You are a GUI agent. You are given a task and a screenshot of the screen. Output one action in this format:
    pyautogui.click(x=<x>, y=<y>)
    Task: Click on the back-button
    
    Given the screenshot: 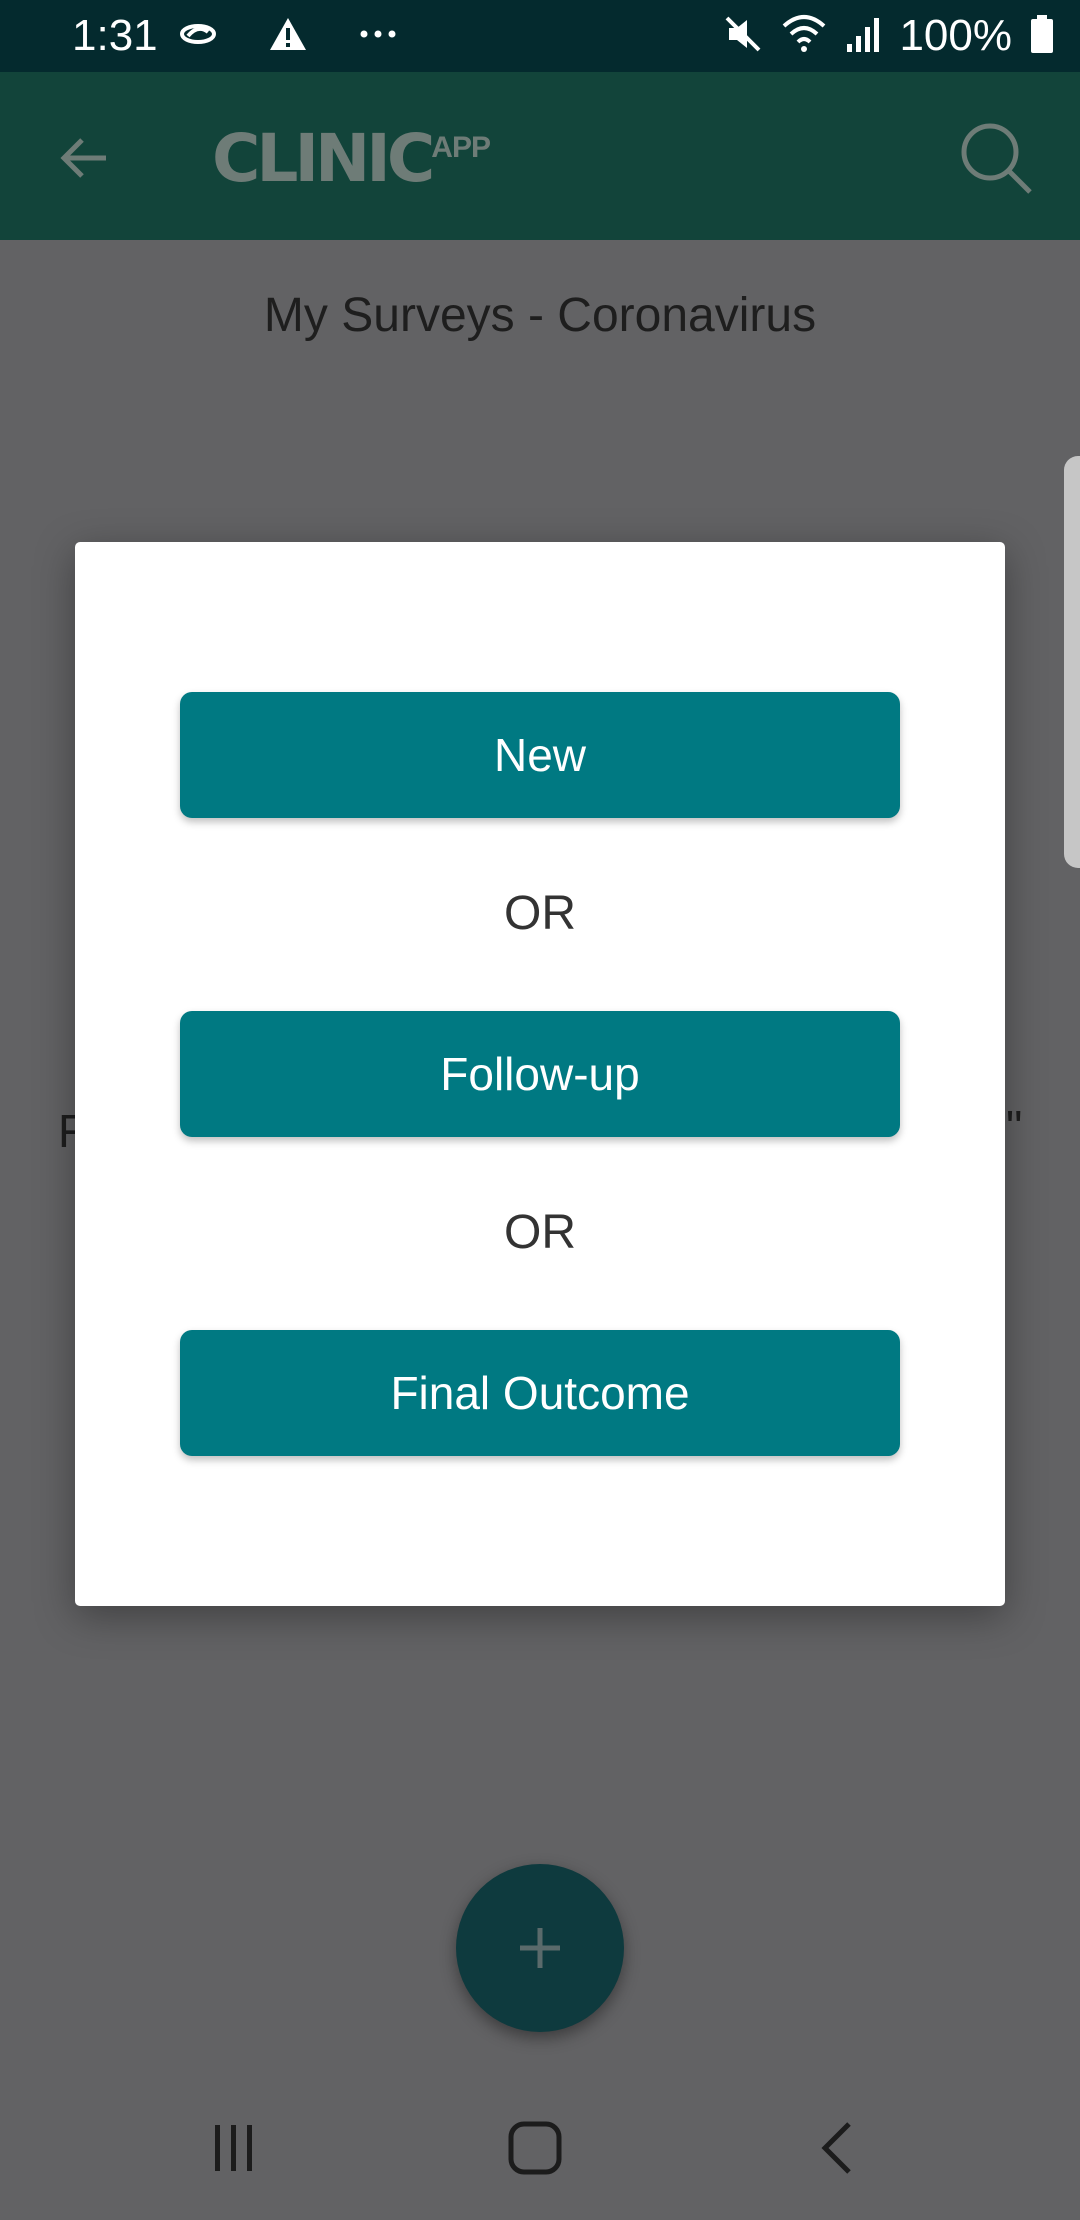 What is the action you would take?
    pyautogui.click(x=84, y=158)
    